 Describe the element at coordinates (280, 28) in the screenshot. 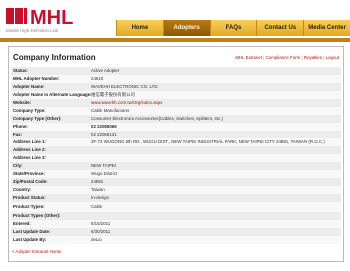

I see `nav-tab-contact-us: Contact Us` at that location.